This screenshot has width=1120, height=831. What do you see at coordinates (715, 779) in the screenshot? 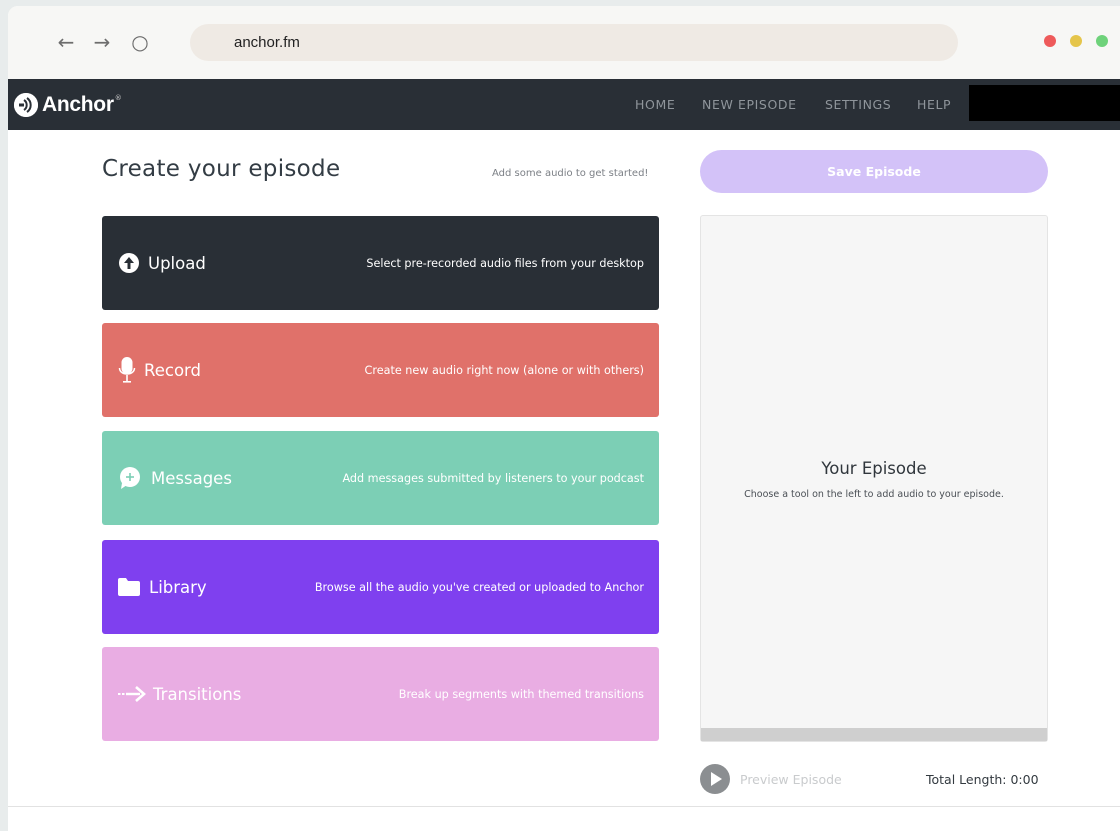
I see `play-icon` at bounding box center [715, 779].